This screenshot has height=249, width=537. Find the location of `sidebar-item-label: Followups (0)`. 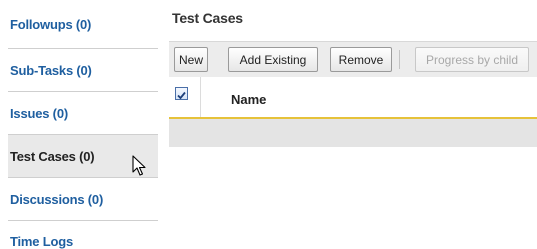

sidebar-item-label: Followups (0) is located at coordinates (51, 24).